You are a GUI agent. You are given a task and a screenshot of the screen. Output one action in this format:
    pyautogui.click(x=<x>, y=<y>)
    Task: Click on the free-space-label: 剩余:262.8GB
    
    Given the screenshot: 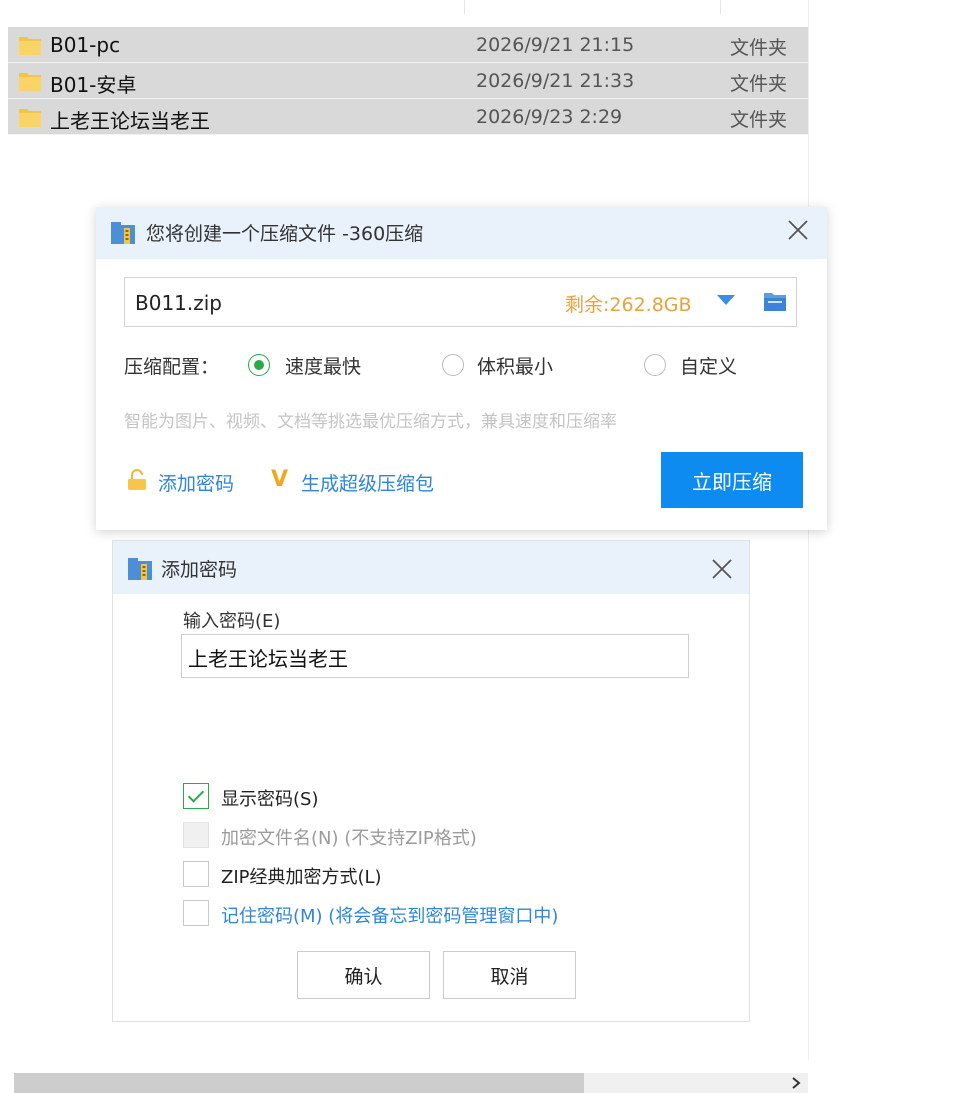 What is the action you would take?
    pyautogui.click(x=628, y=305)
    